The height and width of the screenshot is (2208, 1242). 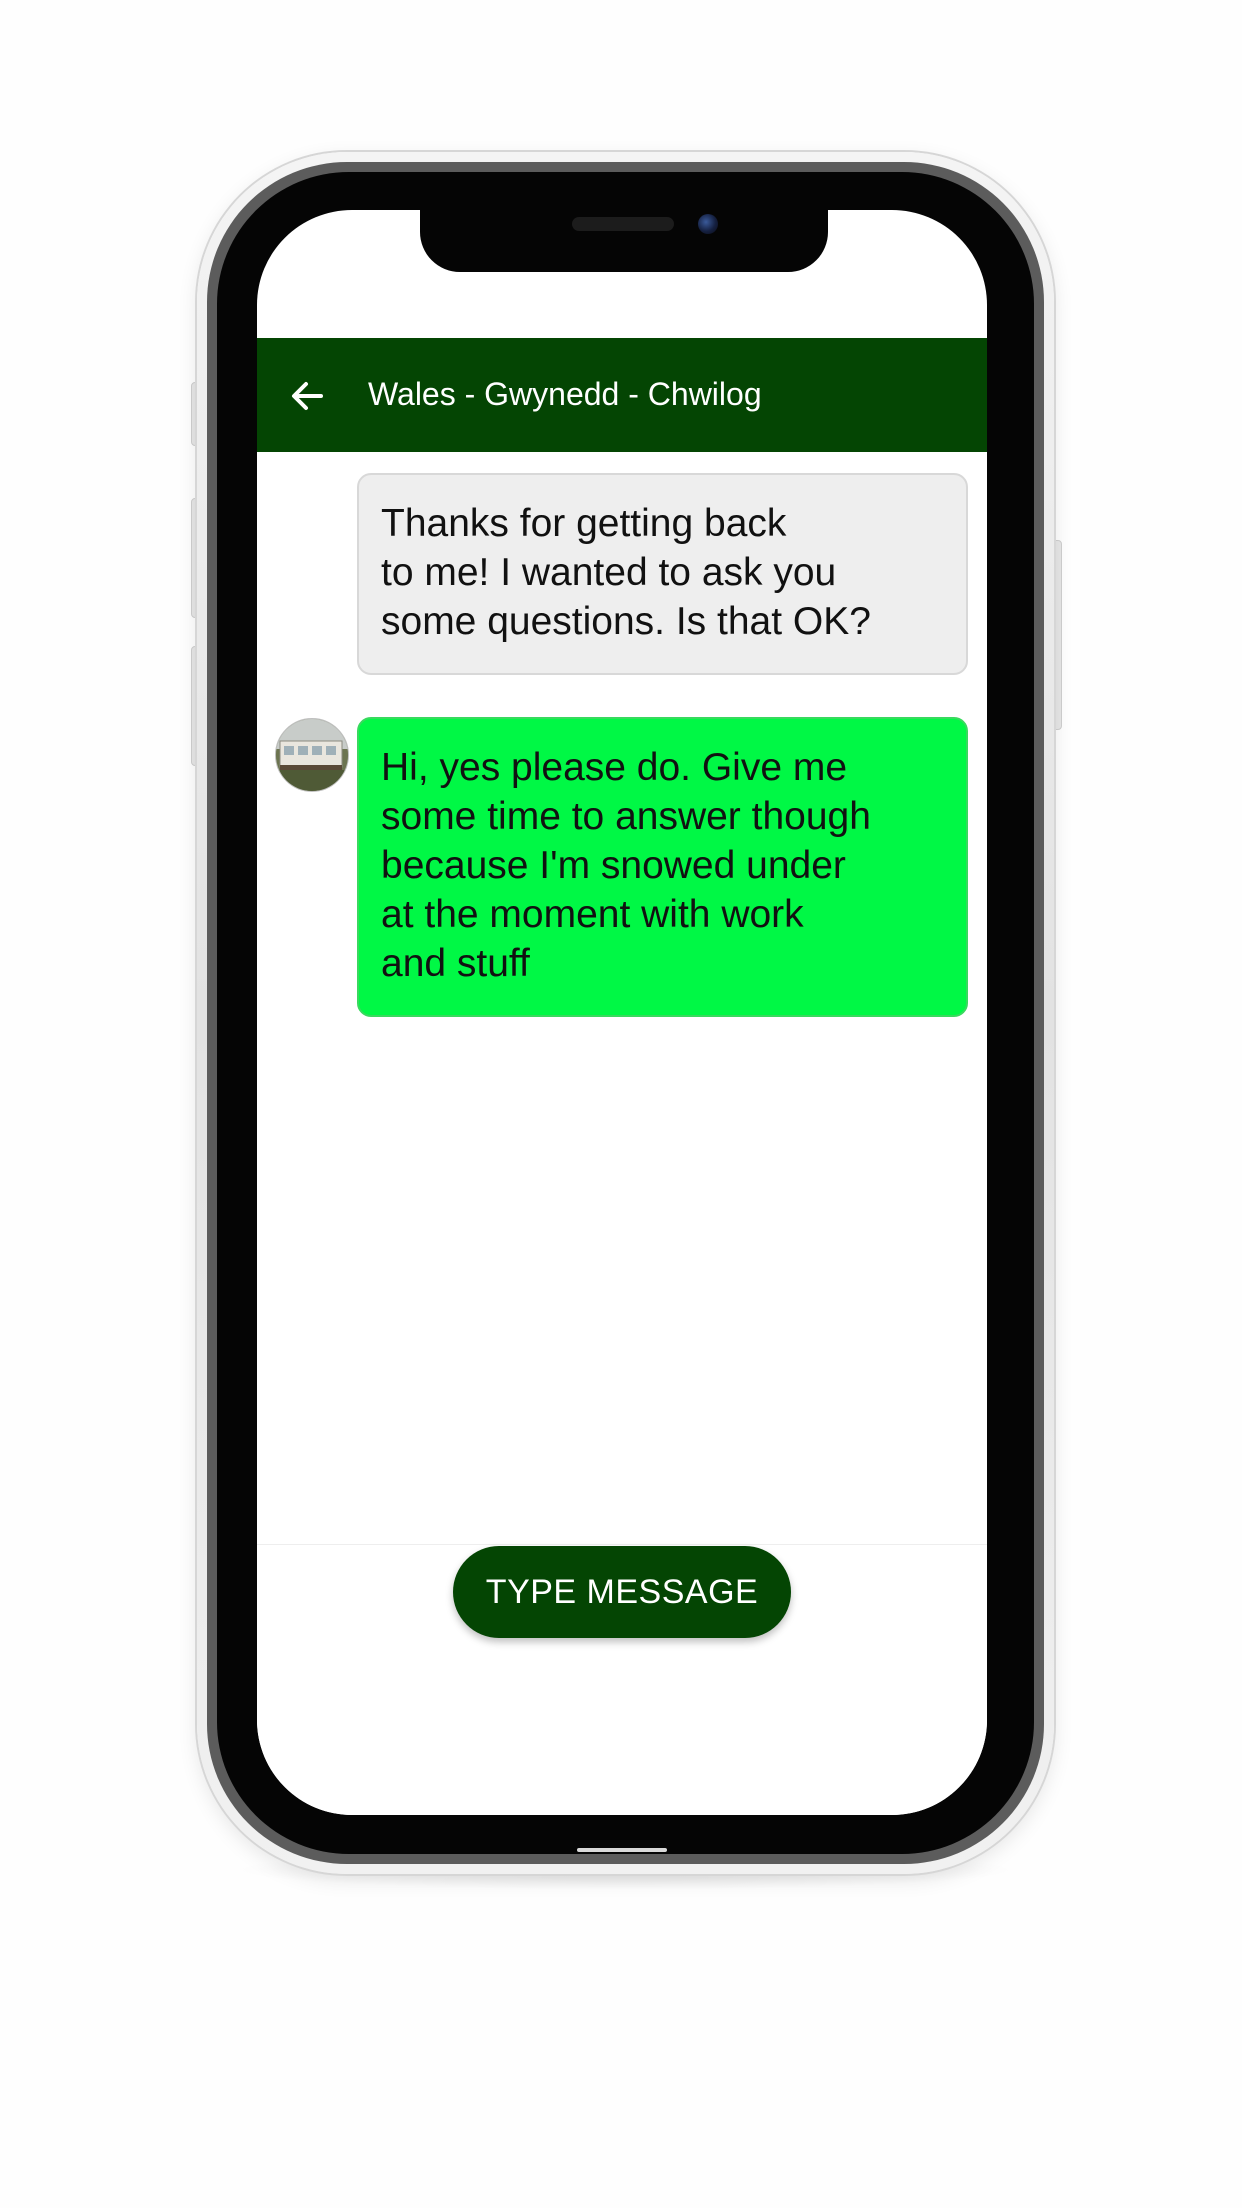 I want to click on avatar-image, so click(x=312, y=755).